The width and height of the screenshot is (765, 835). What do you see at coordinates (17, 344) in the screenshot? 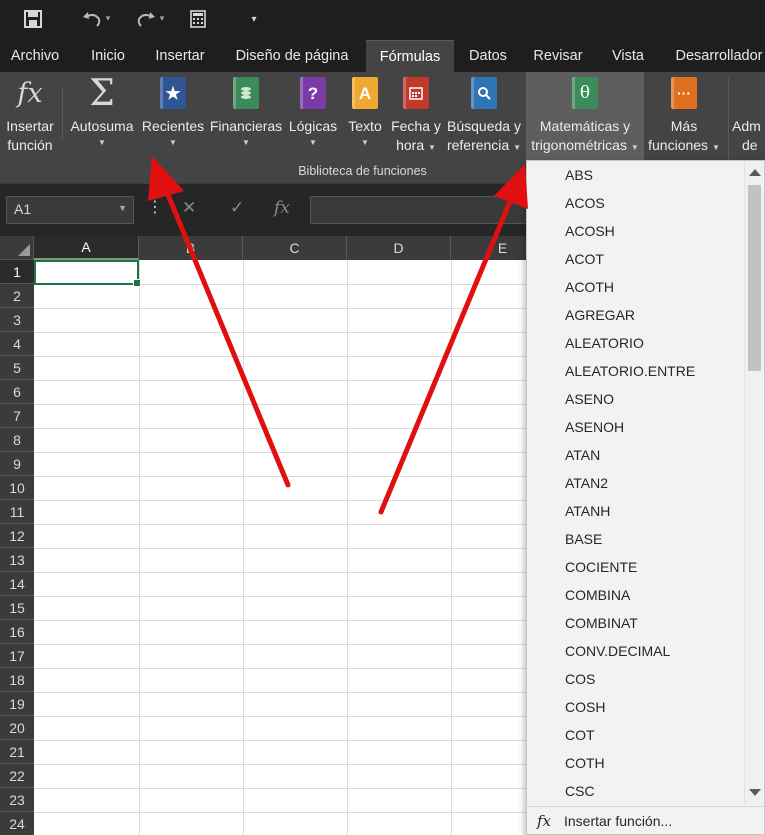
I see `row-header: 4` at bounding box center [17, 344].